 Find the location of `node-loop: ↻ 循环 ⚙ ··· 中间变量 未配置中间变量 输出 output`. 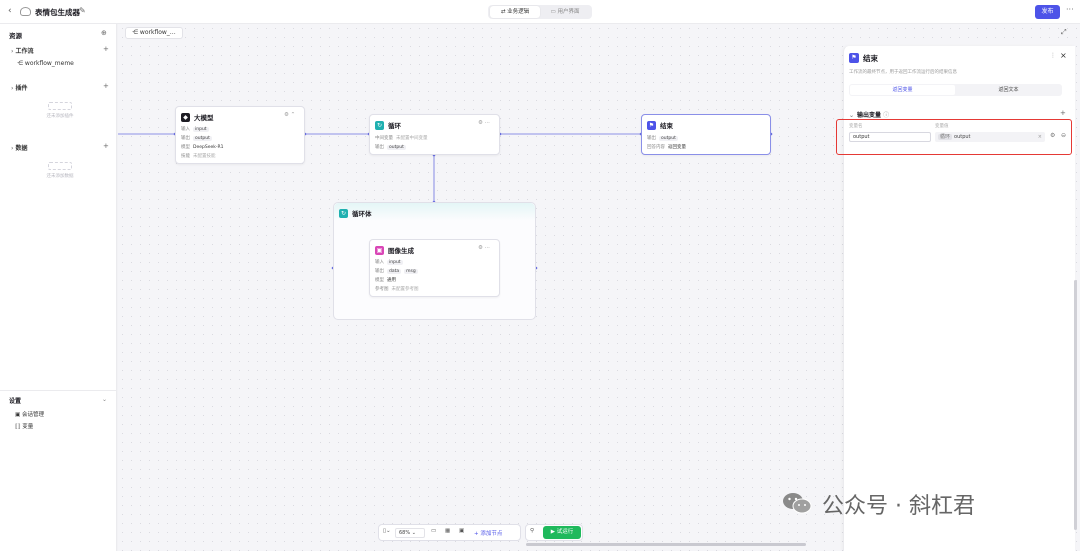

node-loop: ↻ 循环 ⚙ ··· 中间变量 未配置中间变量 输出 output is located at coordinates (434, 134).